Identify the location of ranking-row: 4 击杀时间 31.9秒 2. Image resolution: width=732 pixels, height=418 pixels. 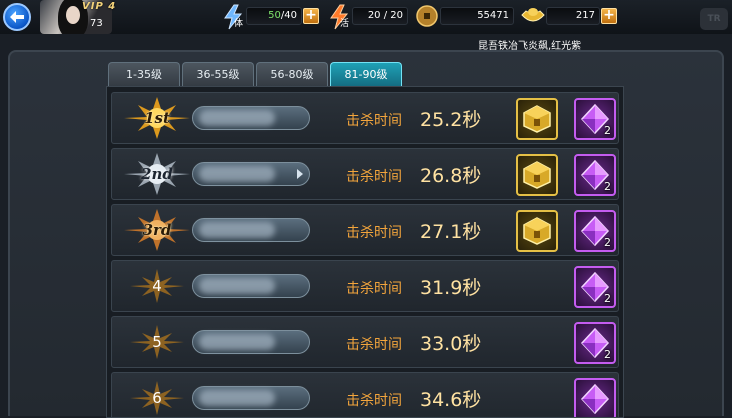
(365, 286).